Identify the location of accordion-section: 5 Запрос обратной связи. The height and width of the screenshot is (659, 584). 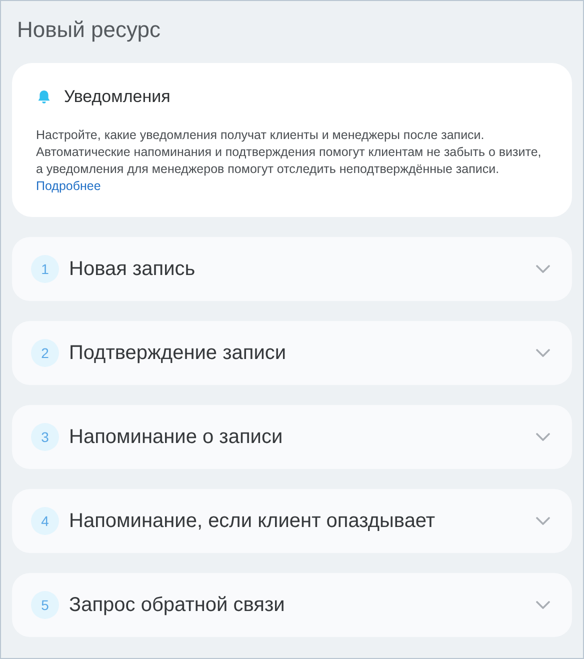
(292, 605).